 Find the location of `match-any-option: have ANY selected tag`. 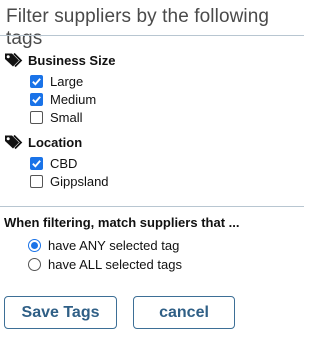

match-any-option: have ANY selected tag is located at coordinates (103, 245).